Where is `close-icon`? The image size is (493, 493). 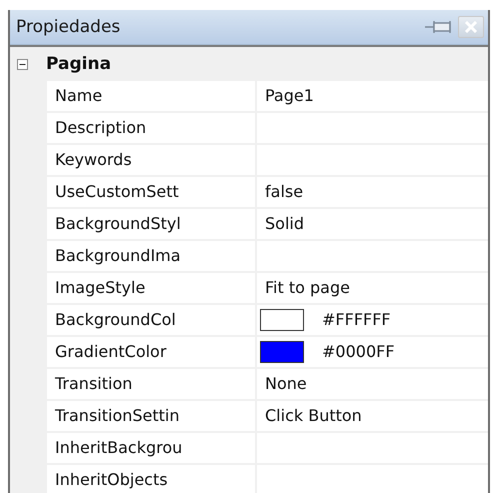
close-icon is located at coordinates (471, 27).